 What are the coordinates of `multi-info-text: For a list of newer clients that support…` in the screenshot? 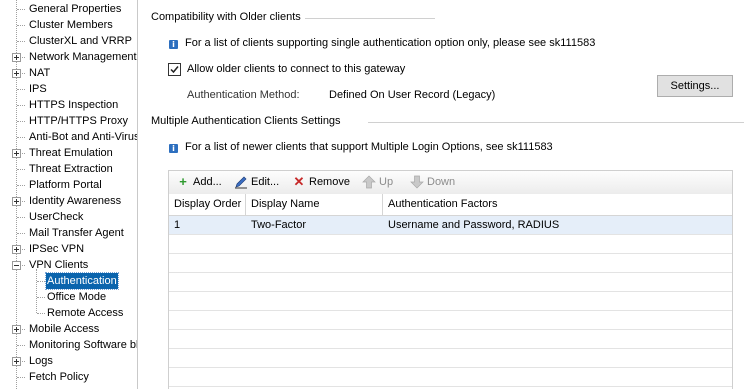 It's located at (369, 147).